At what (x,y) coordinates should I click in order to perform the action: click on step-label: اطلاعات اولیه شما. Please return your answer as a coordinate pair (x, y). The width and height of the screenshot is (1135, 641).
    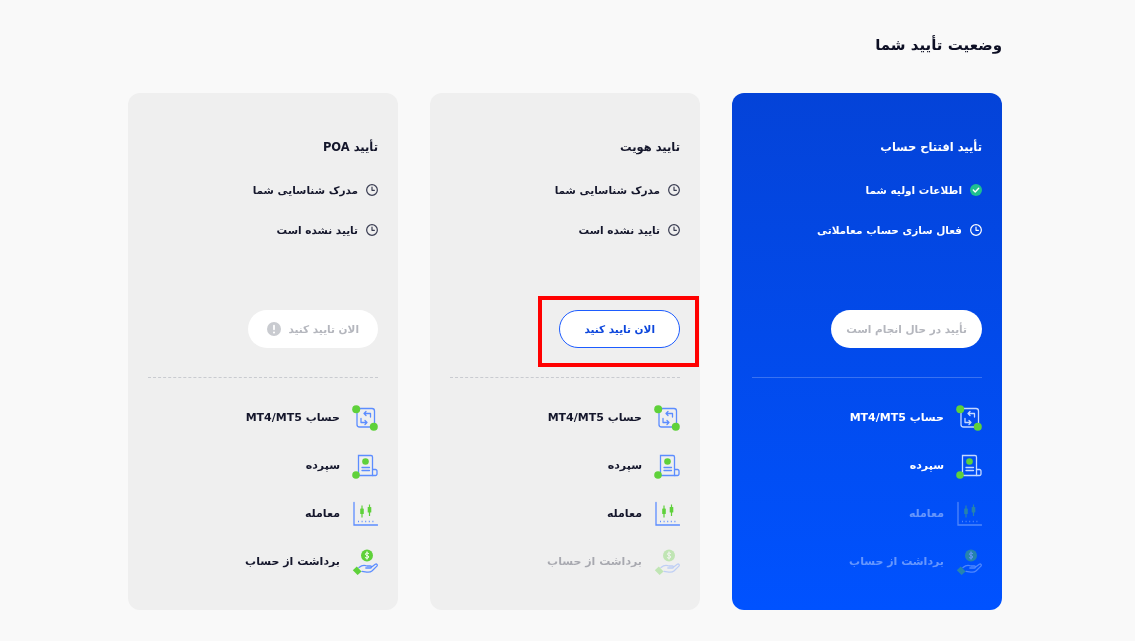
    Looking at the image, I should click on (913, 190).